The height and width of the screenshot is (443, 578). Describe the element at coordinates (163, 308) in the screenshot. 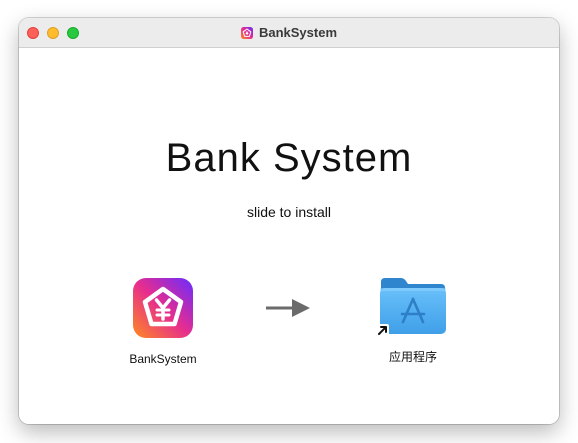

I see `yen-pentagon-icon` at that location.